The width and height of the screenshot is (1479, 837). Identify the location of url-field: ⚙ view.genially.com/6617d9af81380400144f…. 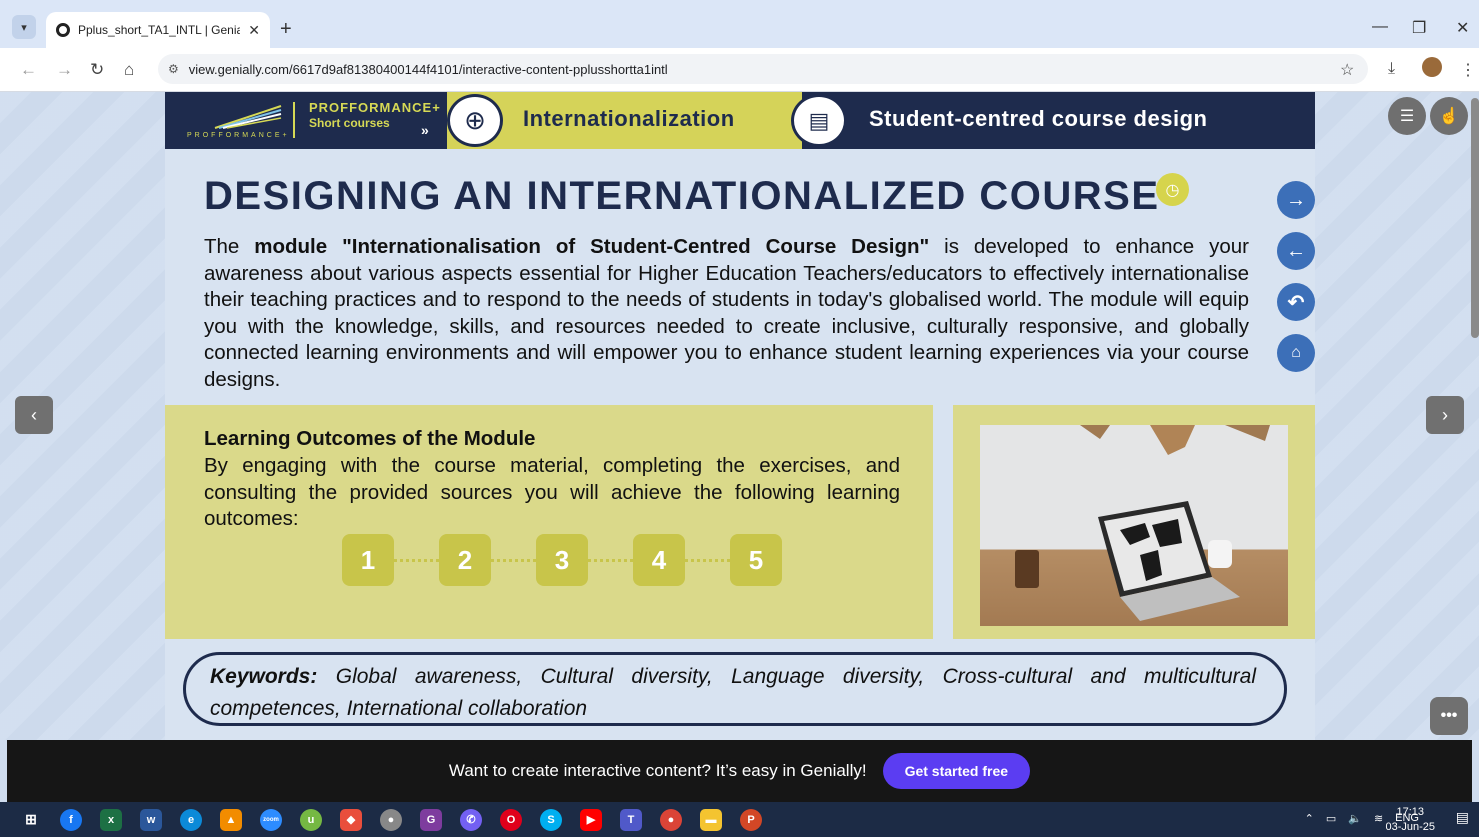
(763, 69).